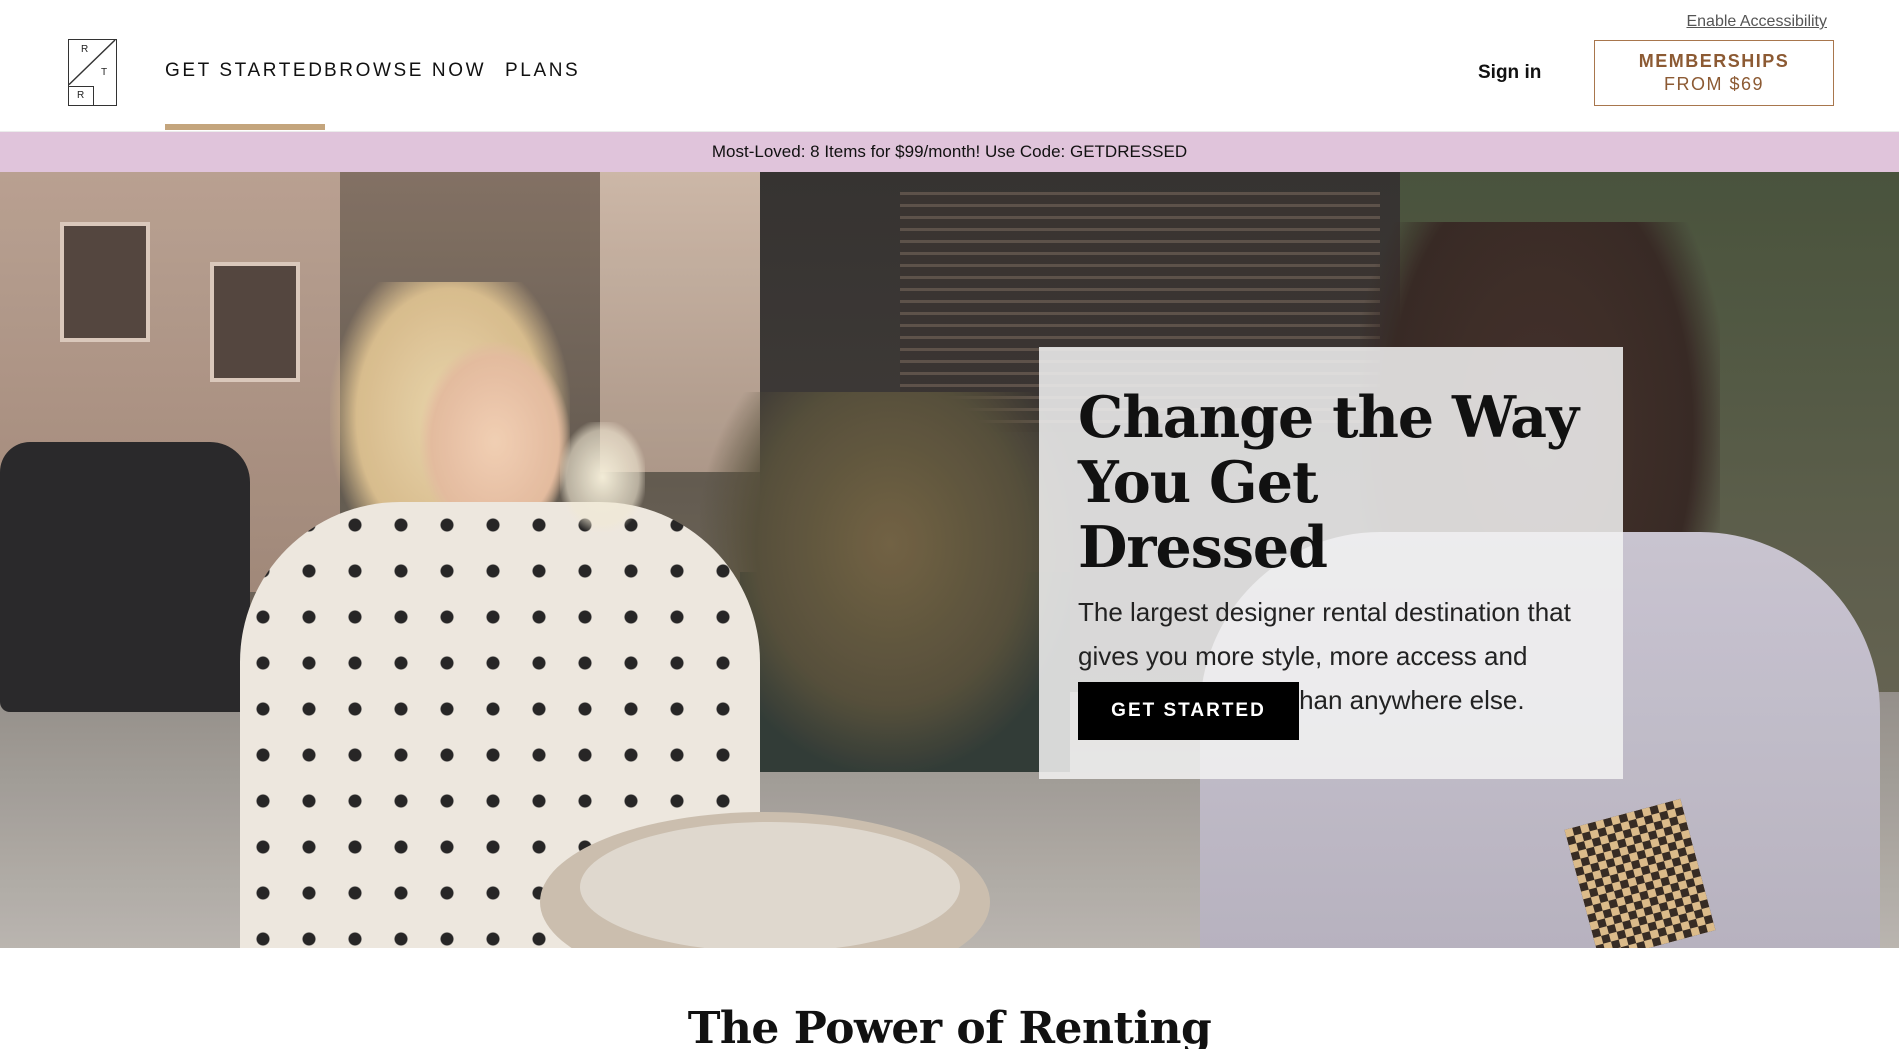  Describe the element at coordinates (92, 72) in the screenshot. I see `rtr-logo: R T R` at that location.